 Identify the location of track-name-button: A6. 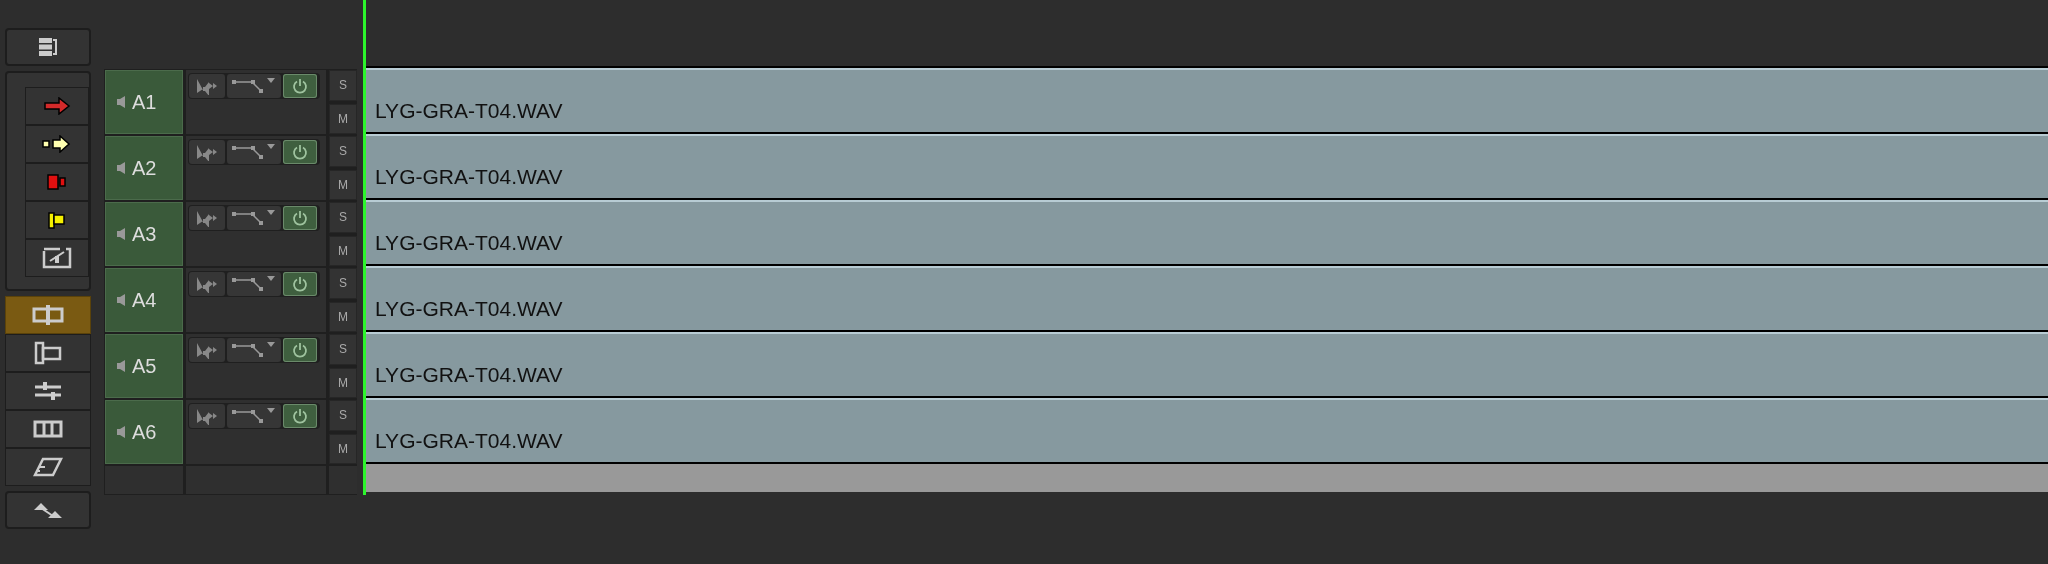
(144, 432).